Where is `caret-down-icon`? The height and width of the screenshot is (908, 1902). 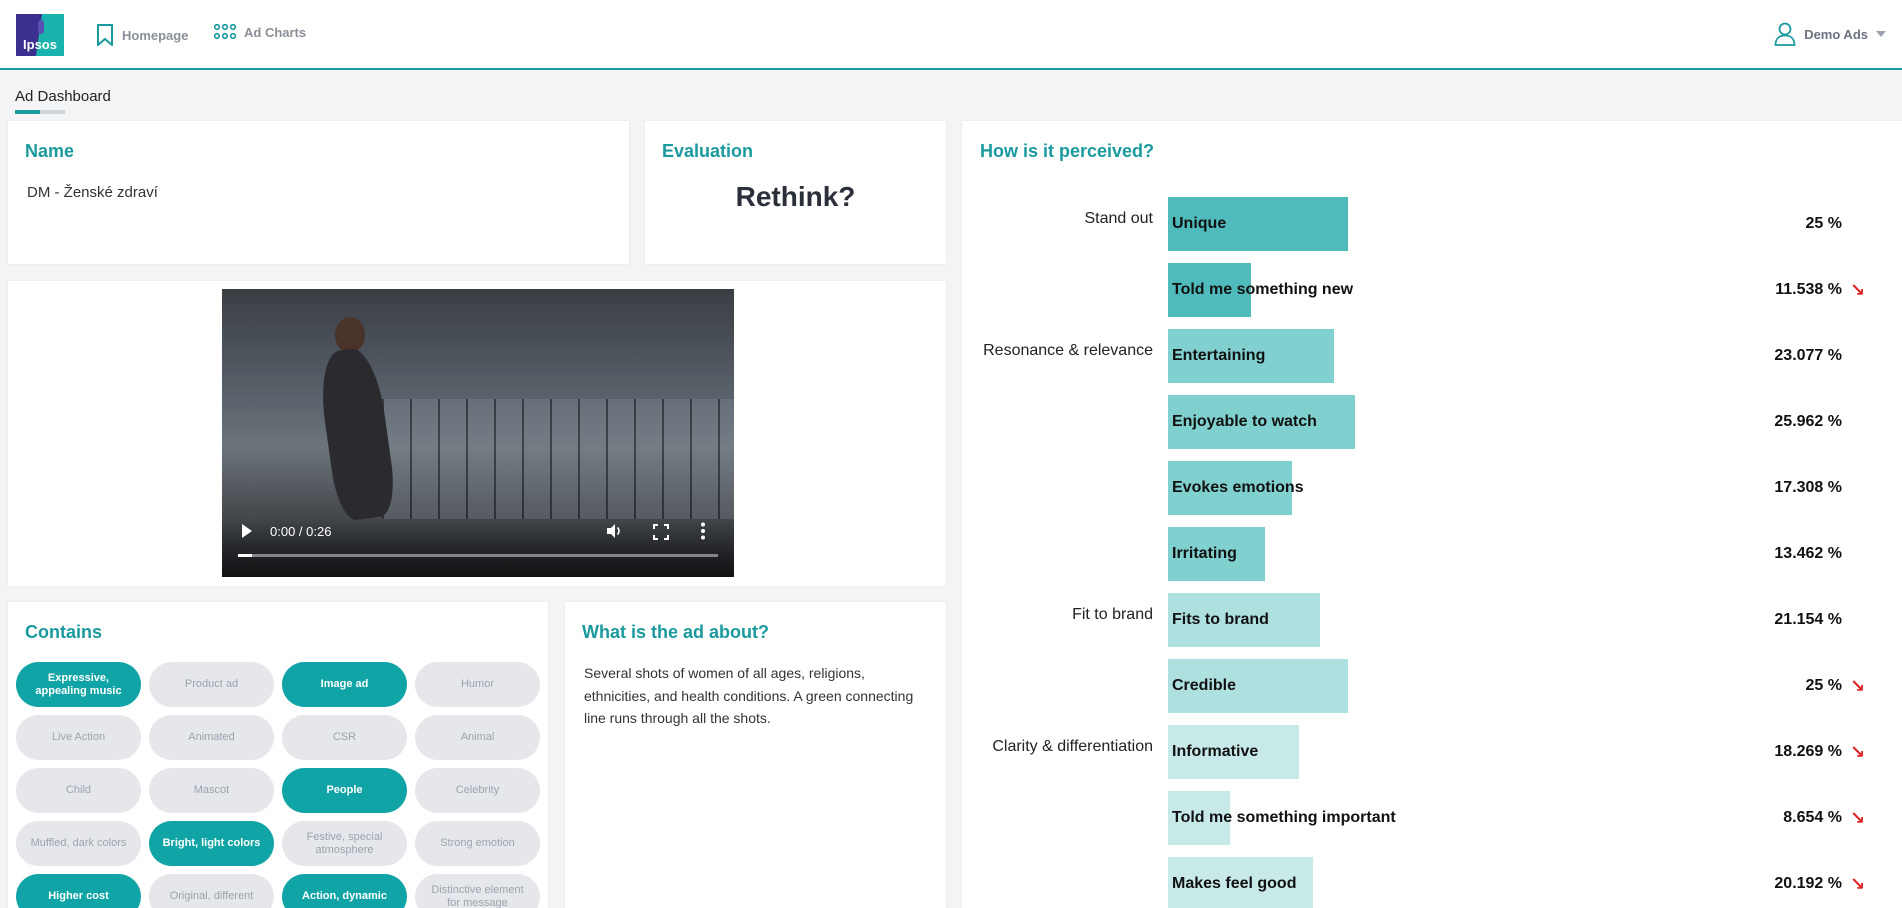
caret-down-icon is located at coordinates (1881, 34).